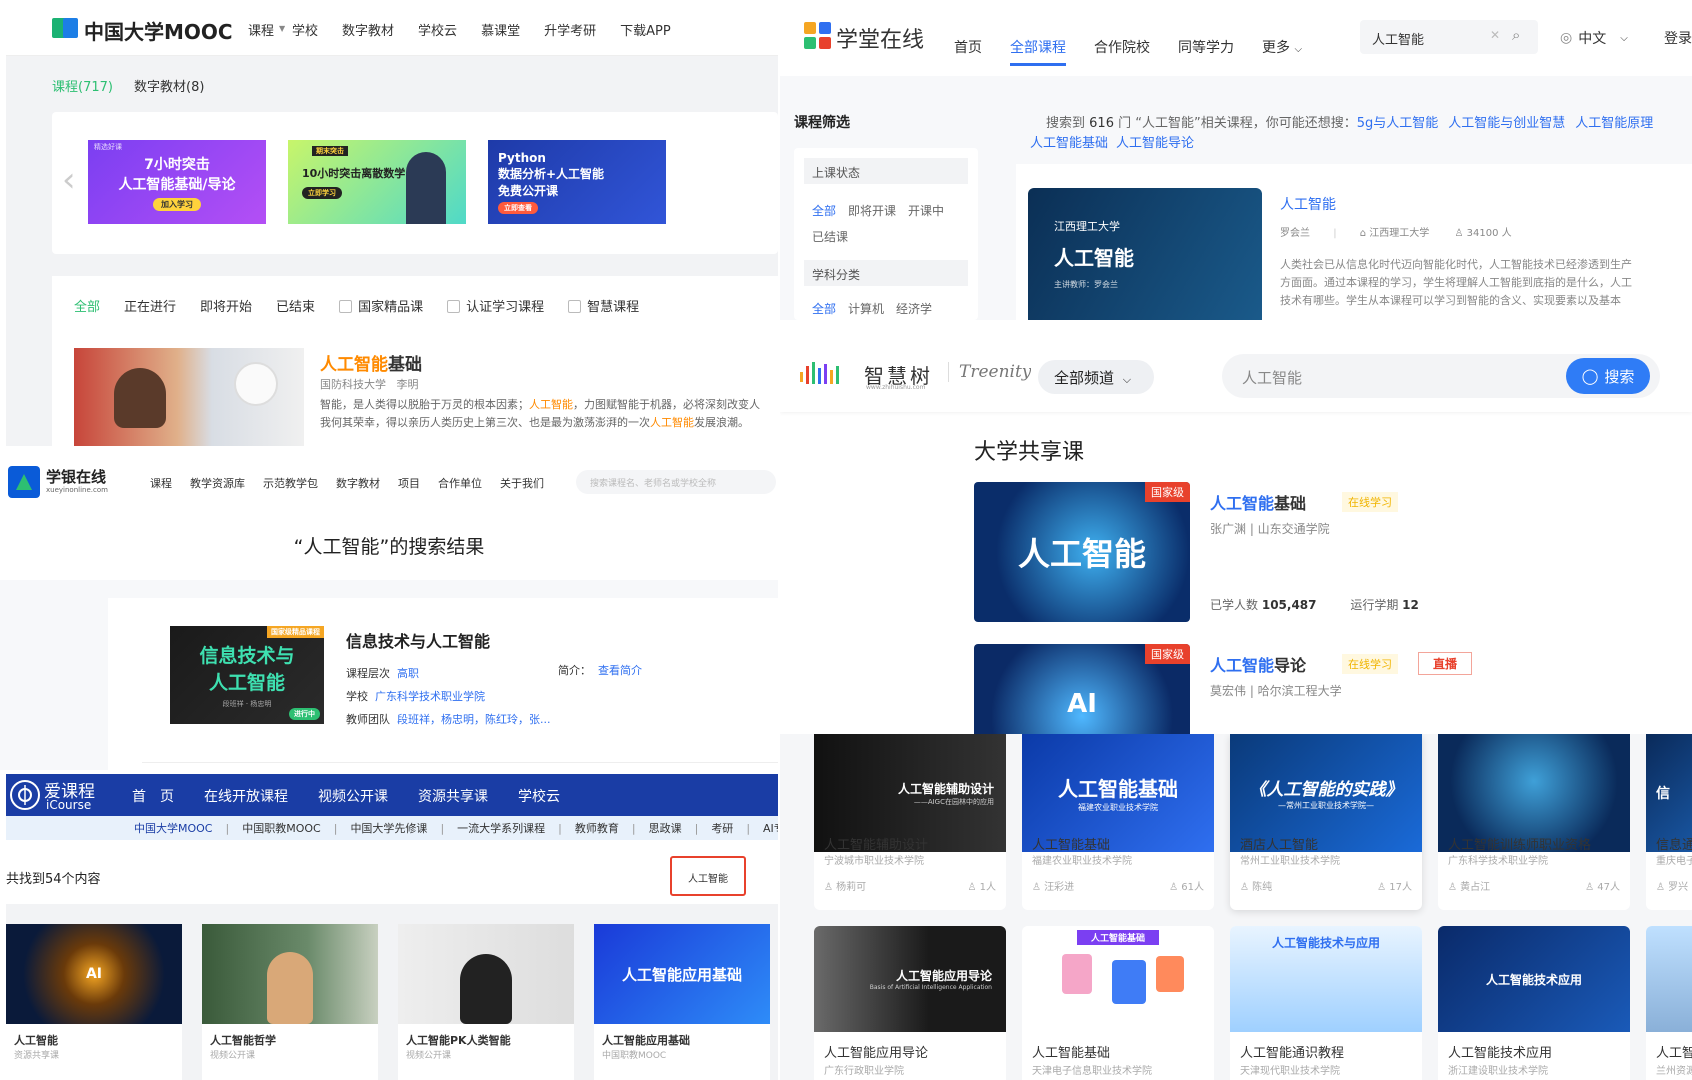 Image resolution: width=1692 pixels, height=1080 pixels. Describe the element at coordinates (377, 182) in the screenshot. I see `banner-discrete-math: 期末突击 10小时突击离散数学 立即学习` at that location.